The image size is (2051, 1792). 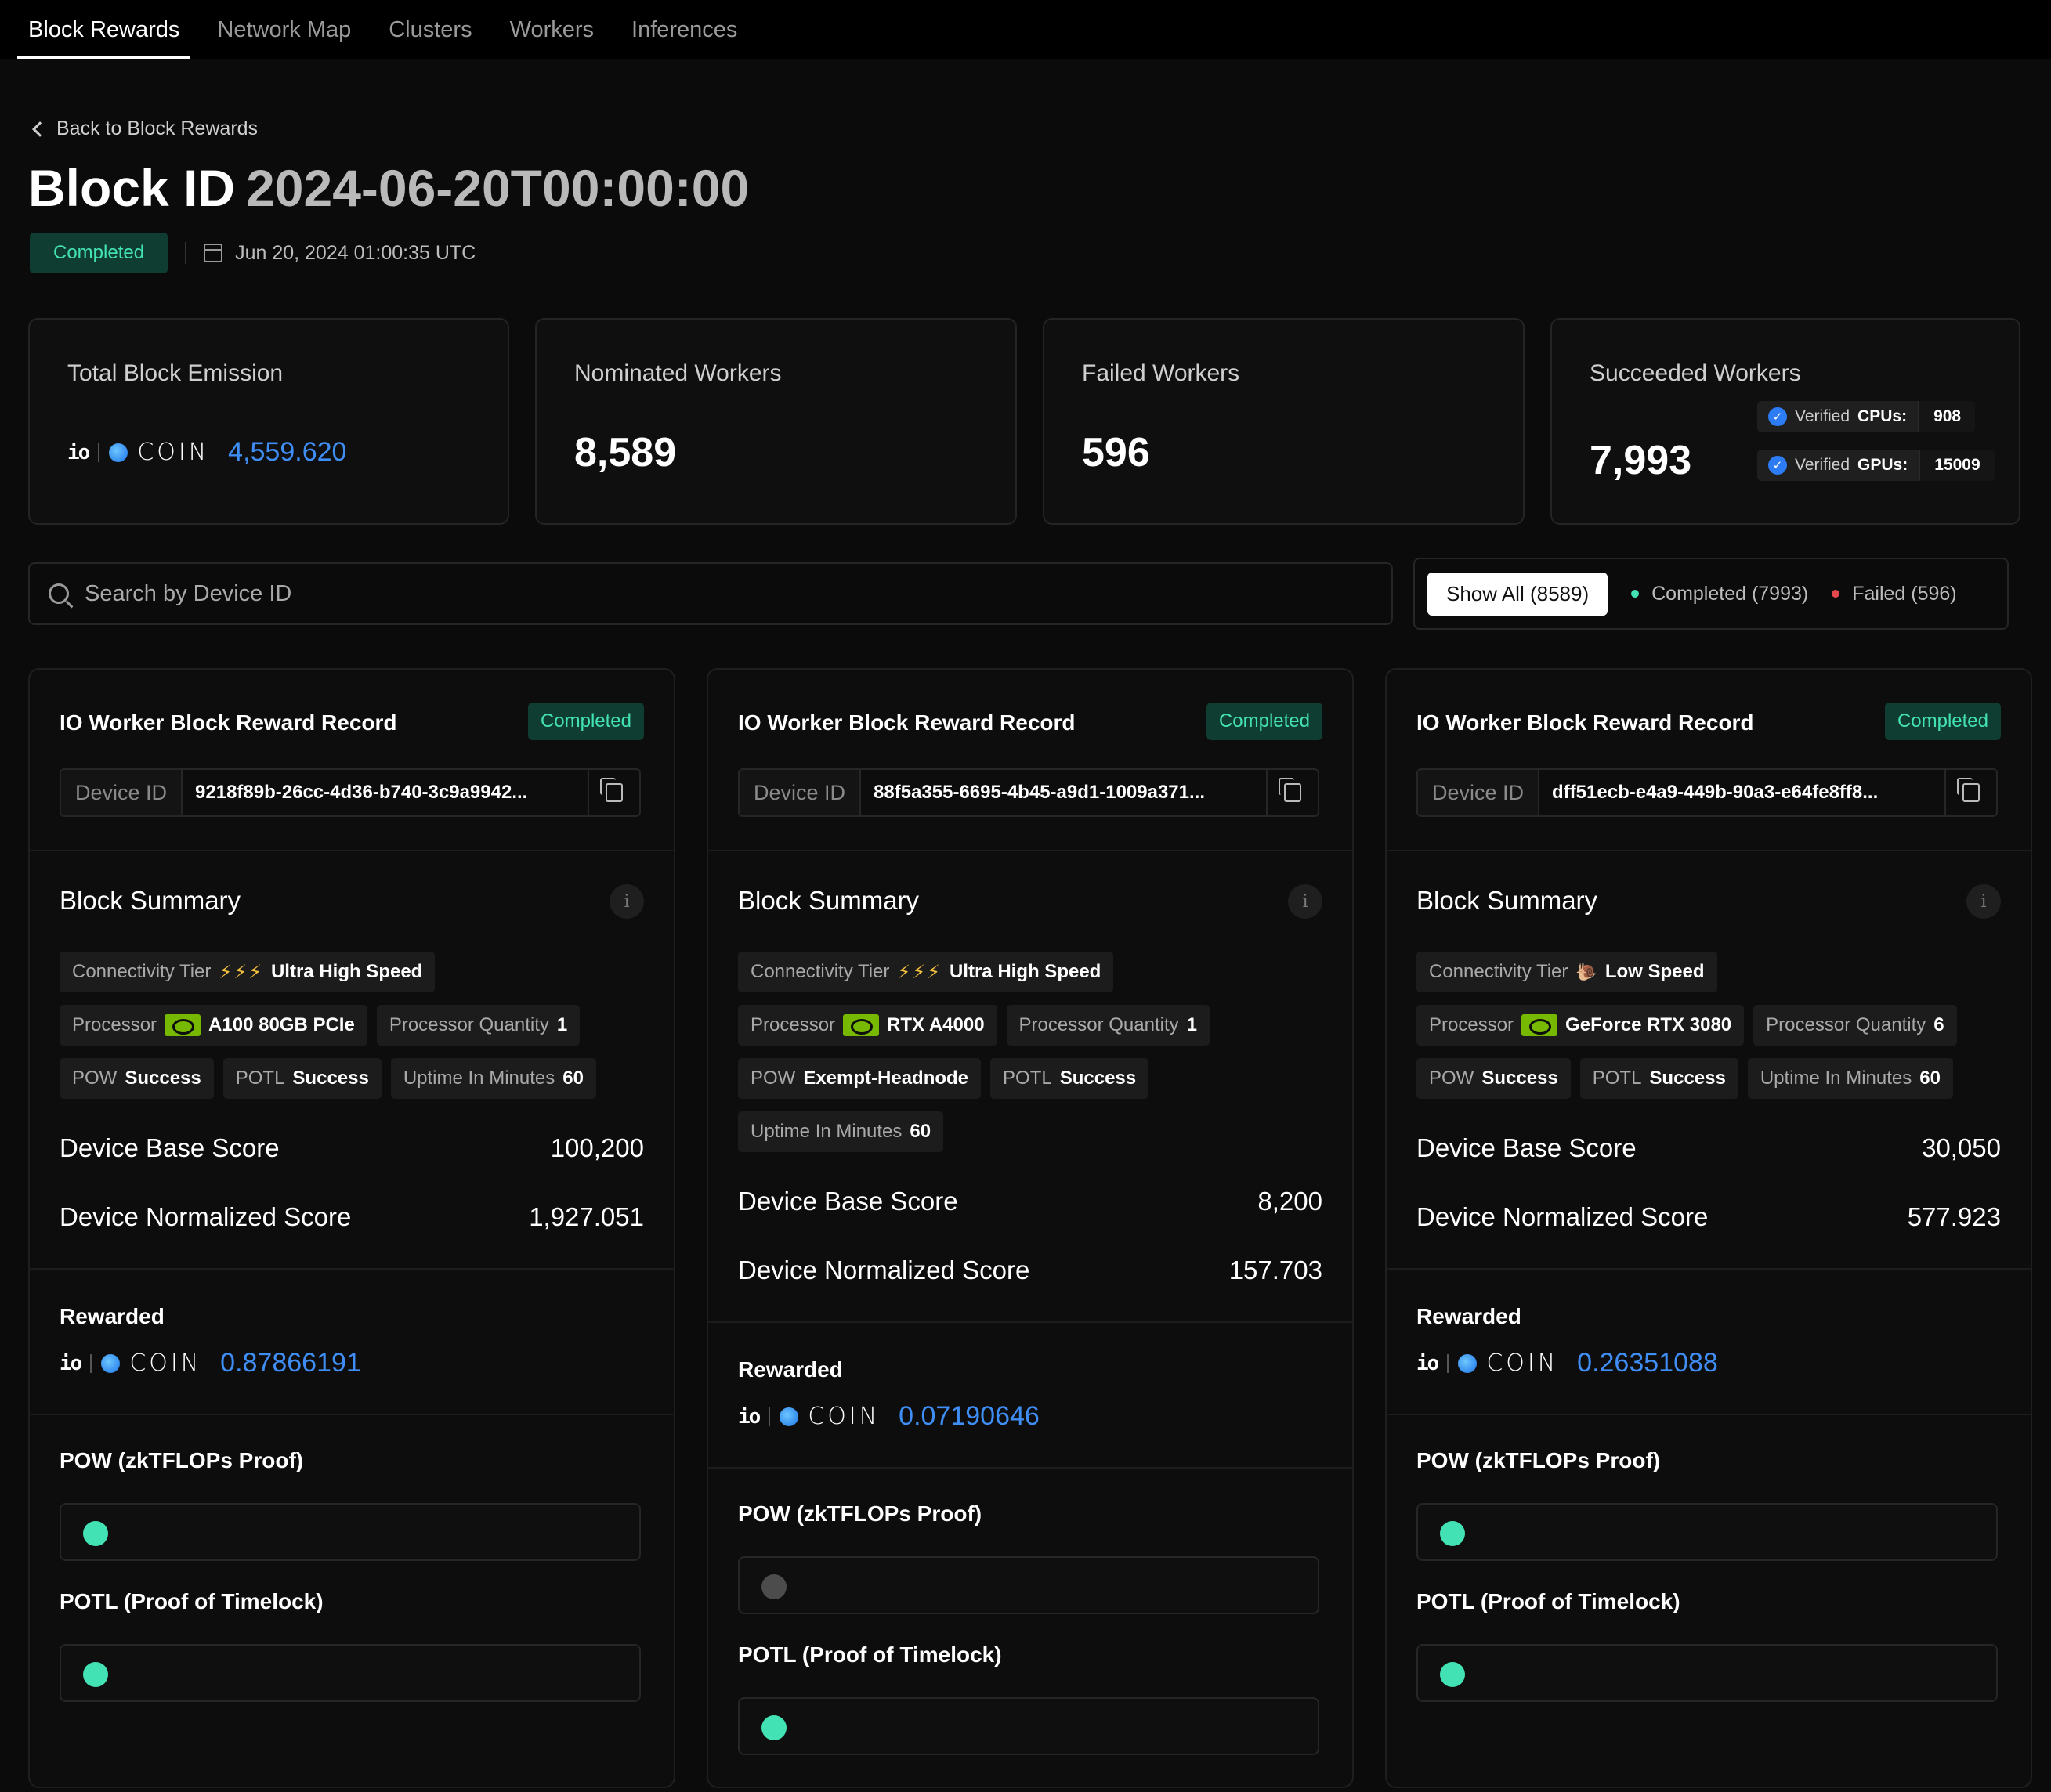 What do you see at coordinates (104, 38) in the screenshot?
I see `tab-block-rewards: Block Rewards` at bounding box center [104, 38].